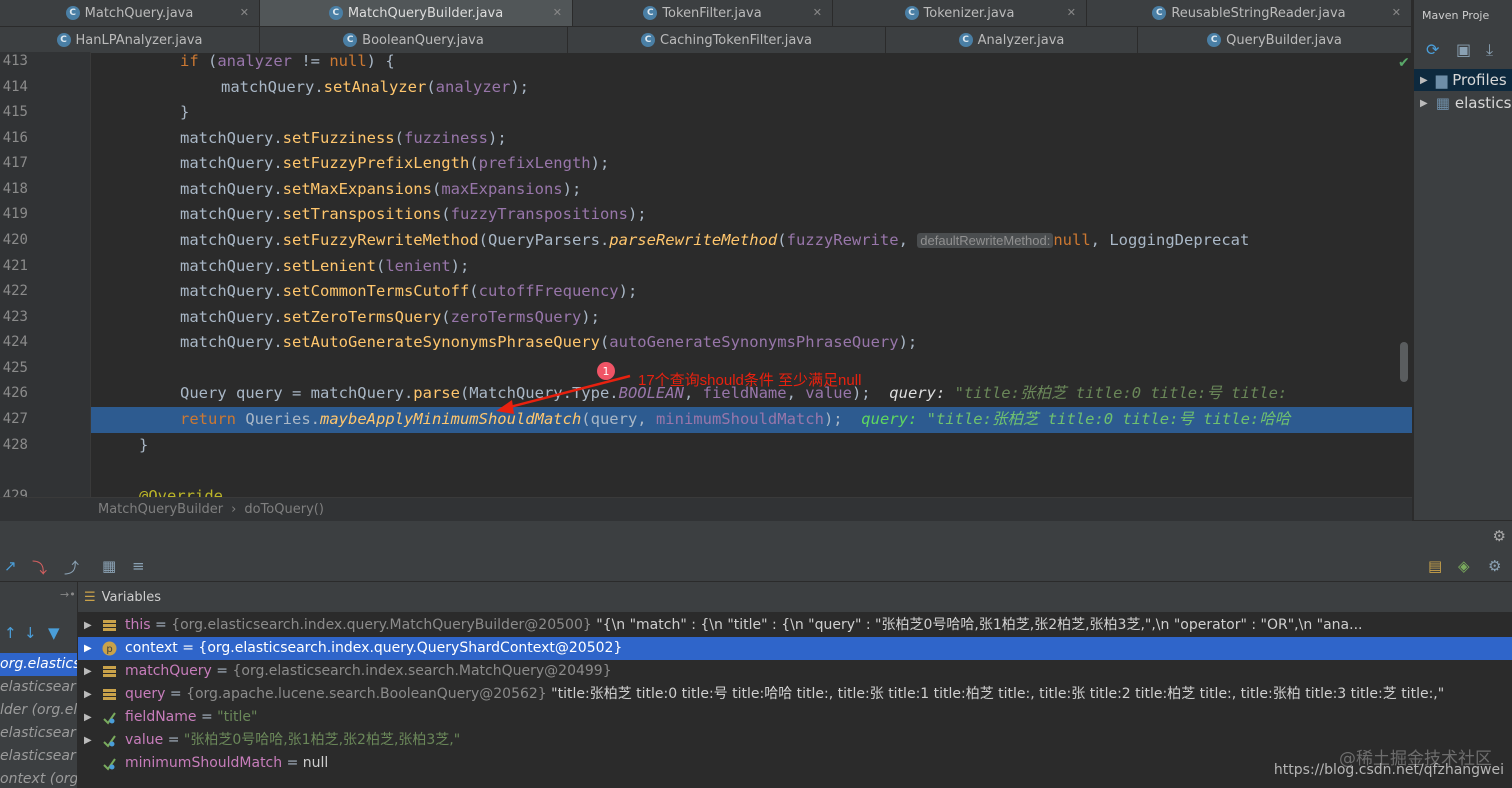 The image size is (1512, 788). What do you see at coordinates (15, 317) in the screenshot?
I see `line-number: 423` at bounding box center [15, 317].